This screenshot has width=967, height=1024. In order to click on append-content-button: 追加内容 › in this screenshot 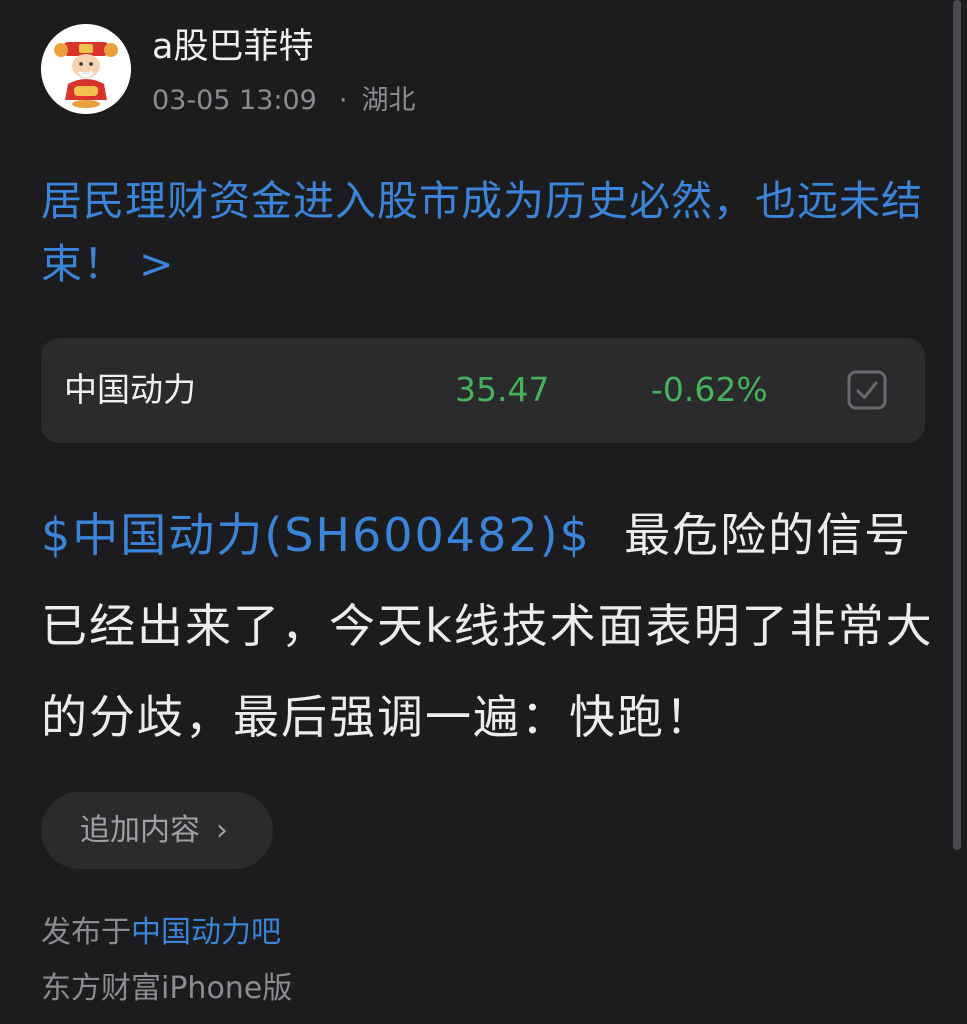, I will do `click(157, 830)`.